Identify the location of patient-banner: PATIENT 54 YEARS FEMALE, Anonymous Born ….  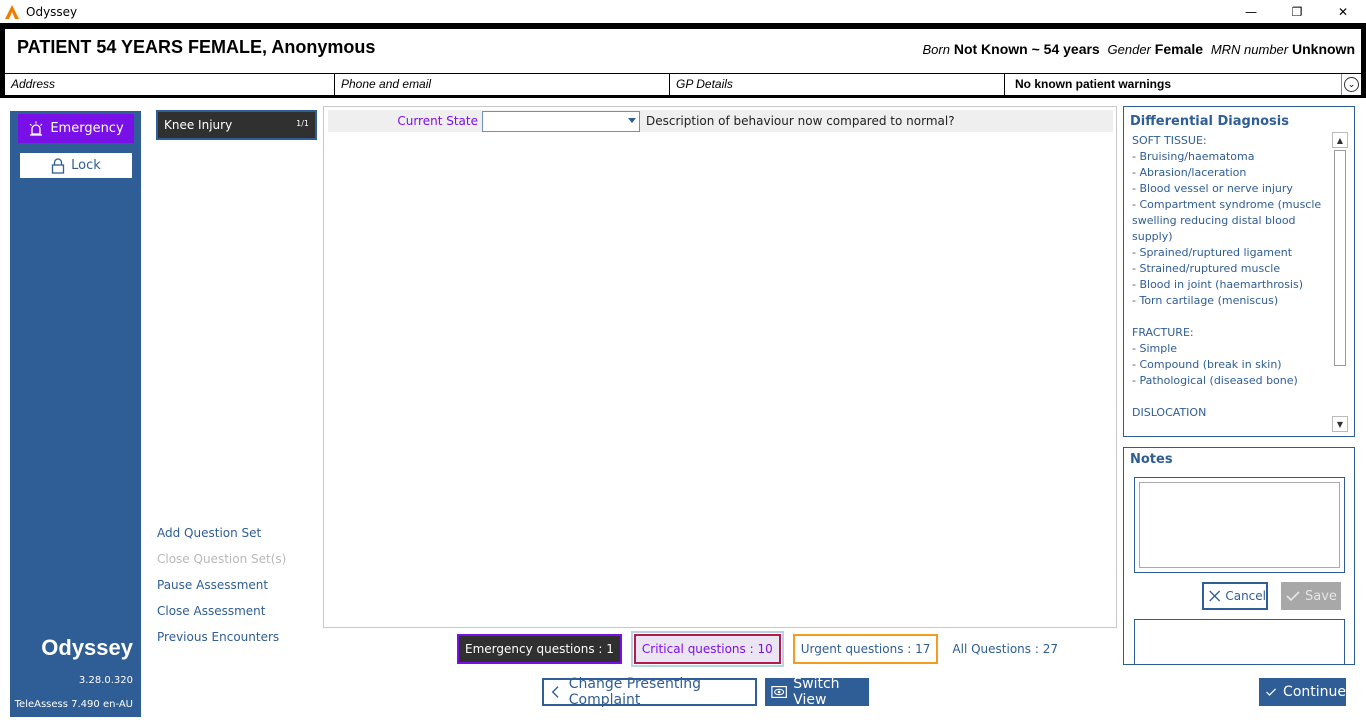
(683, 60).